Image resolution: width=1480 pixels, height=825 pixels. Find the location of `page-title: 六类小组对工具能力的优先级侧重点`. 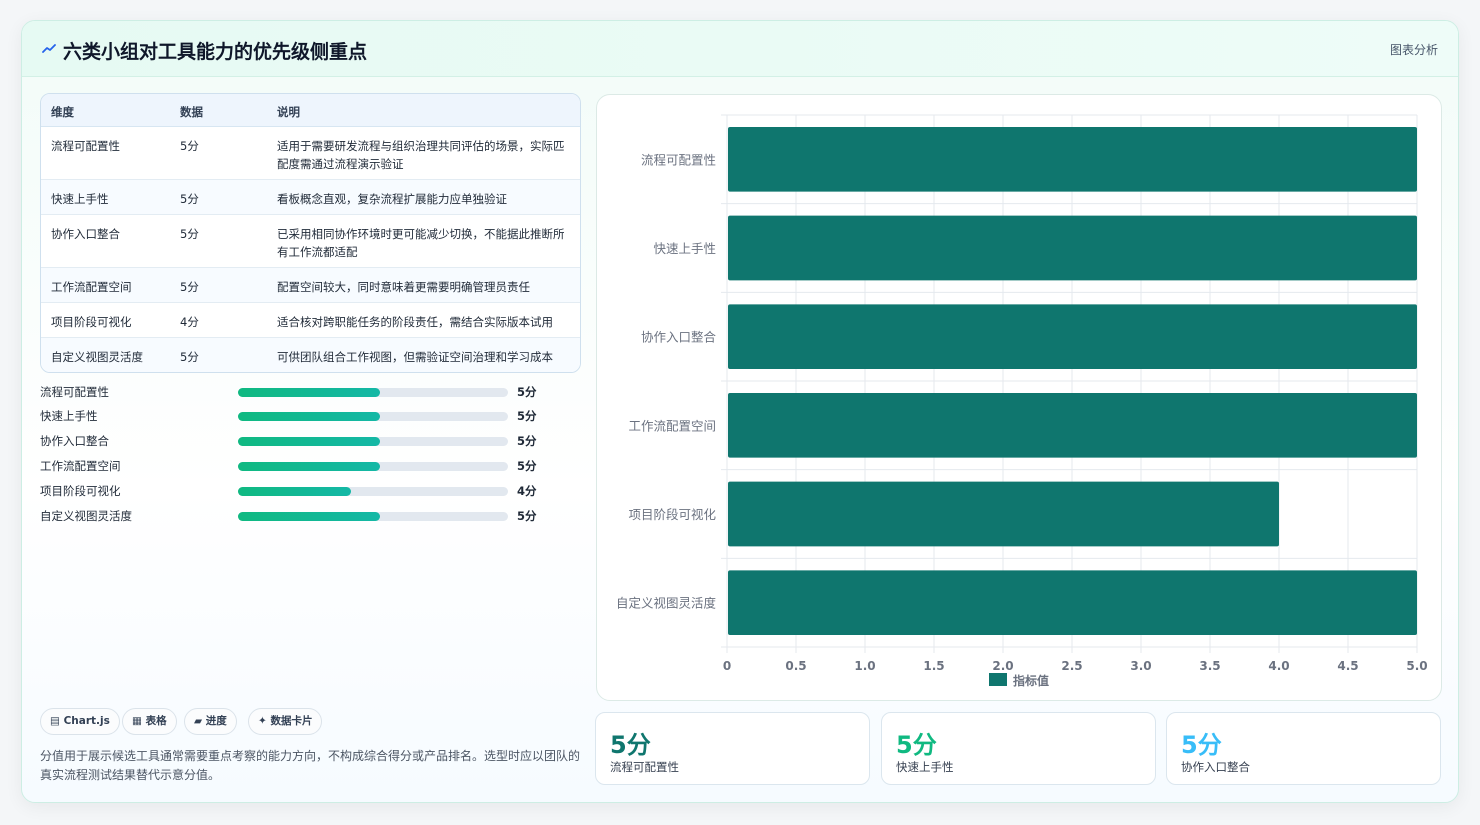

page-title: 六类小组对工具能力的优先级侧重点 is located at coordinates (215, 52).